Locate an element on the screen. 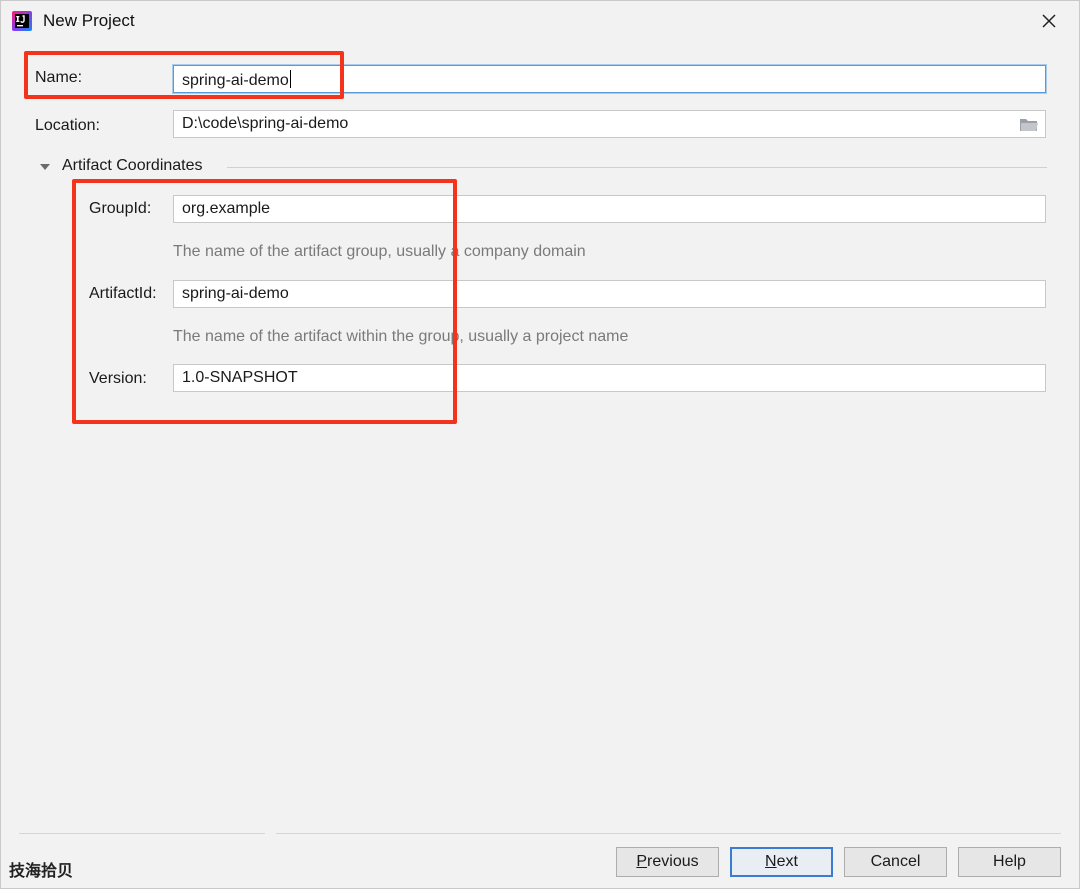 This screenshot has height=889, width=1080. cancel-label: Cancel is located at coordinates (895, 861).